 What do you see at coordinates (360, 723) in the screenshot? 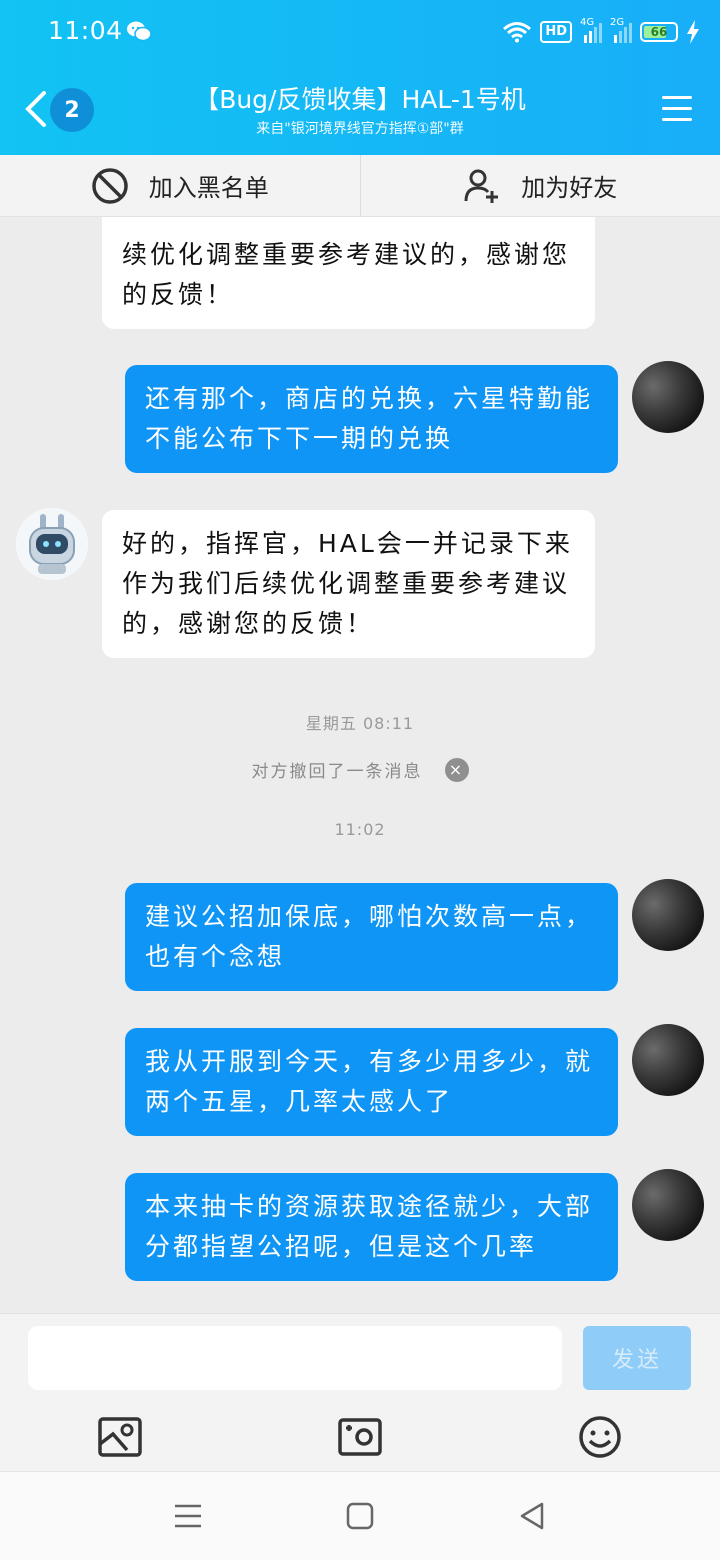
I see `timestamp: 星期五 08:11` at bounding box center [360, 723].